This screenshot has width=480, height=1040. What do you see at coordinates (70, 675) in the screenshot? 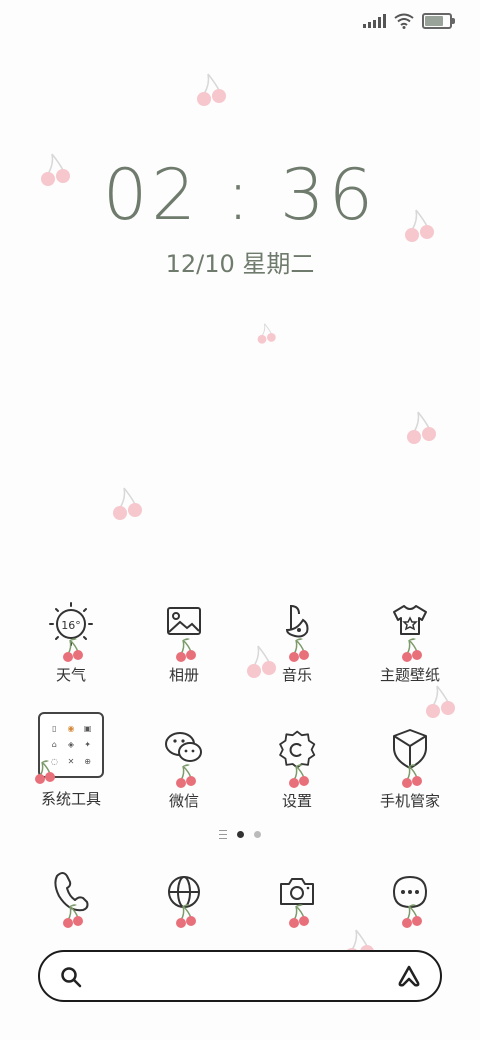
I see `app-label: 天气` at bounding box center [70, 675].